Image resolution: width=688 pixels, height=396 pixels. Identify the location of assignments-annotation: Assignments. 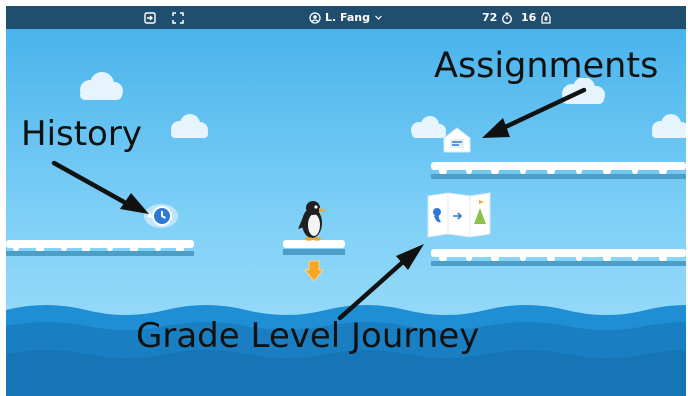
(546, 66).